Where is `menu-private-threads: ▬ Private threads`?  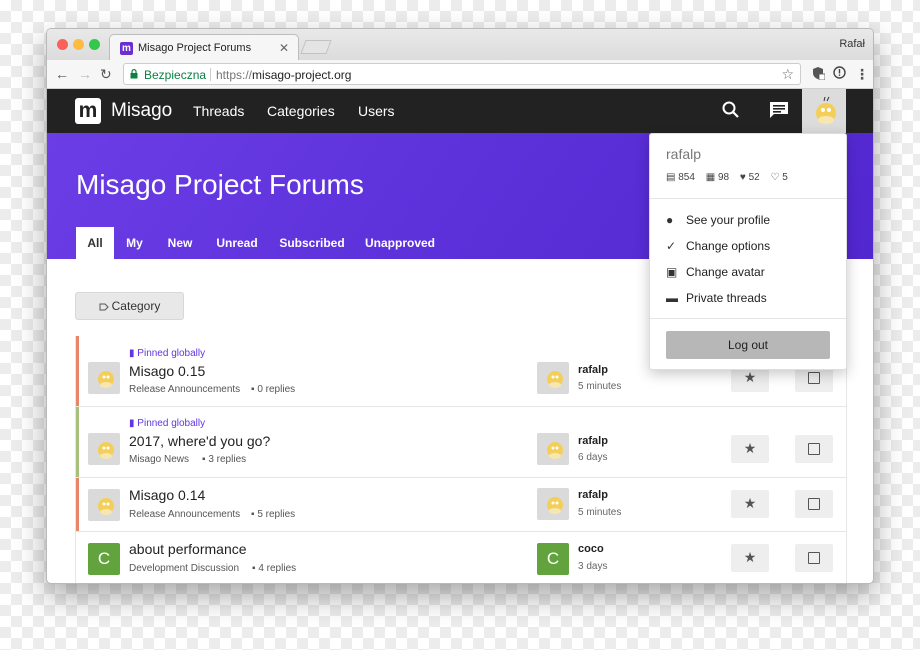
menu-private-threads: ▬ Private threads is located at coordinates (716, 298).